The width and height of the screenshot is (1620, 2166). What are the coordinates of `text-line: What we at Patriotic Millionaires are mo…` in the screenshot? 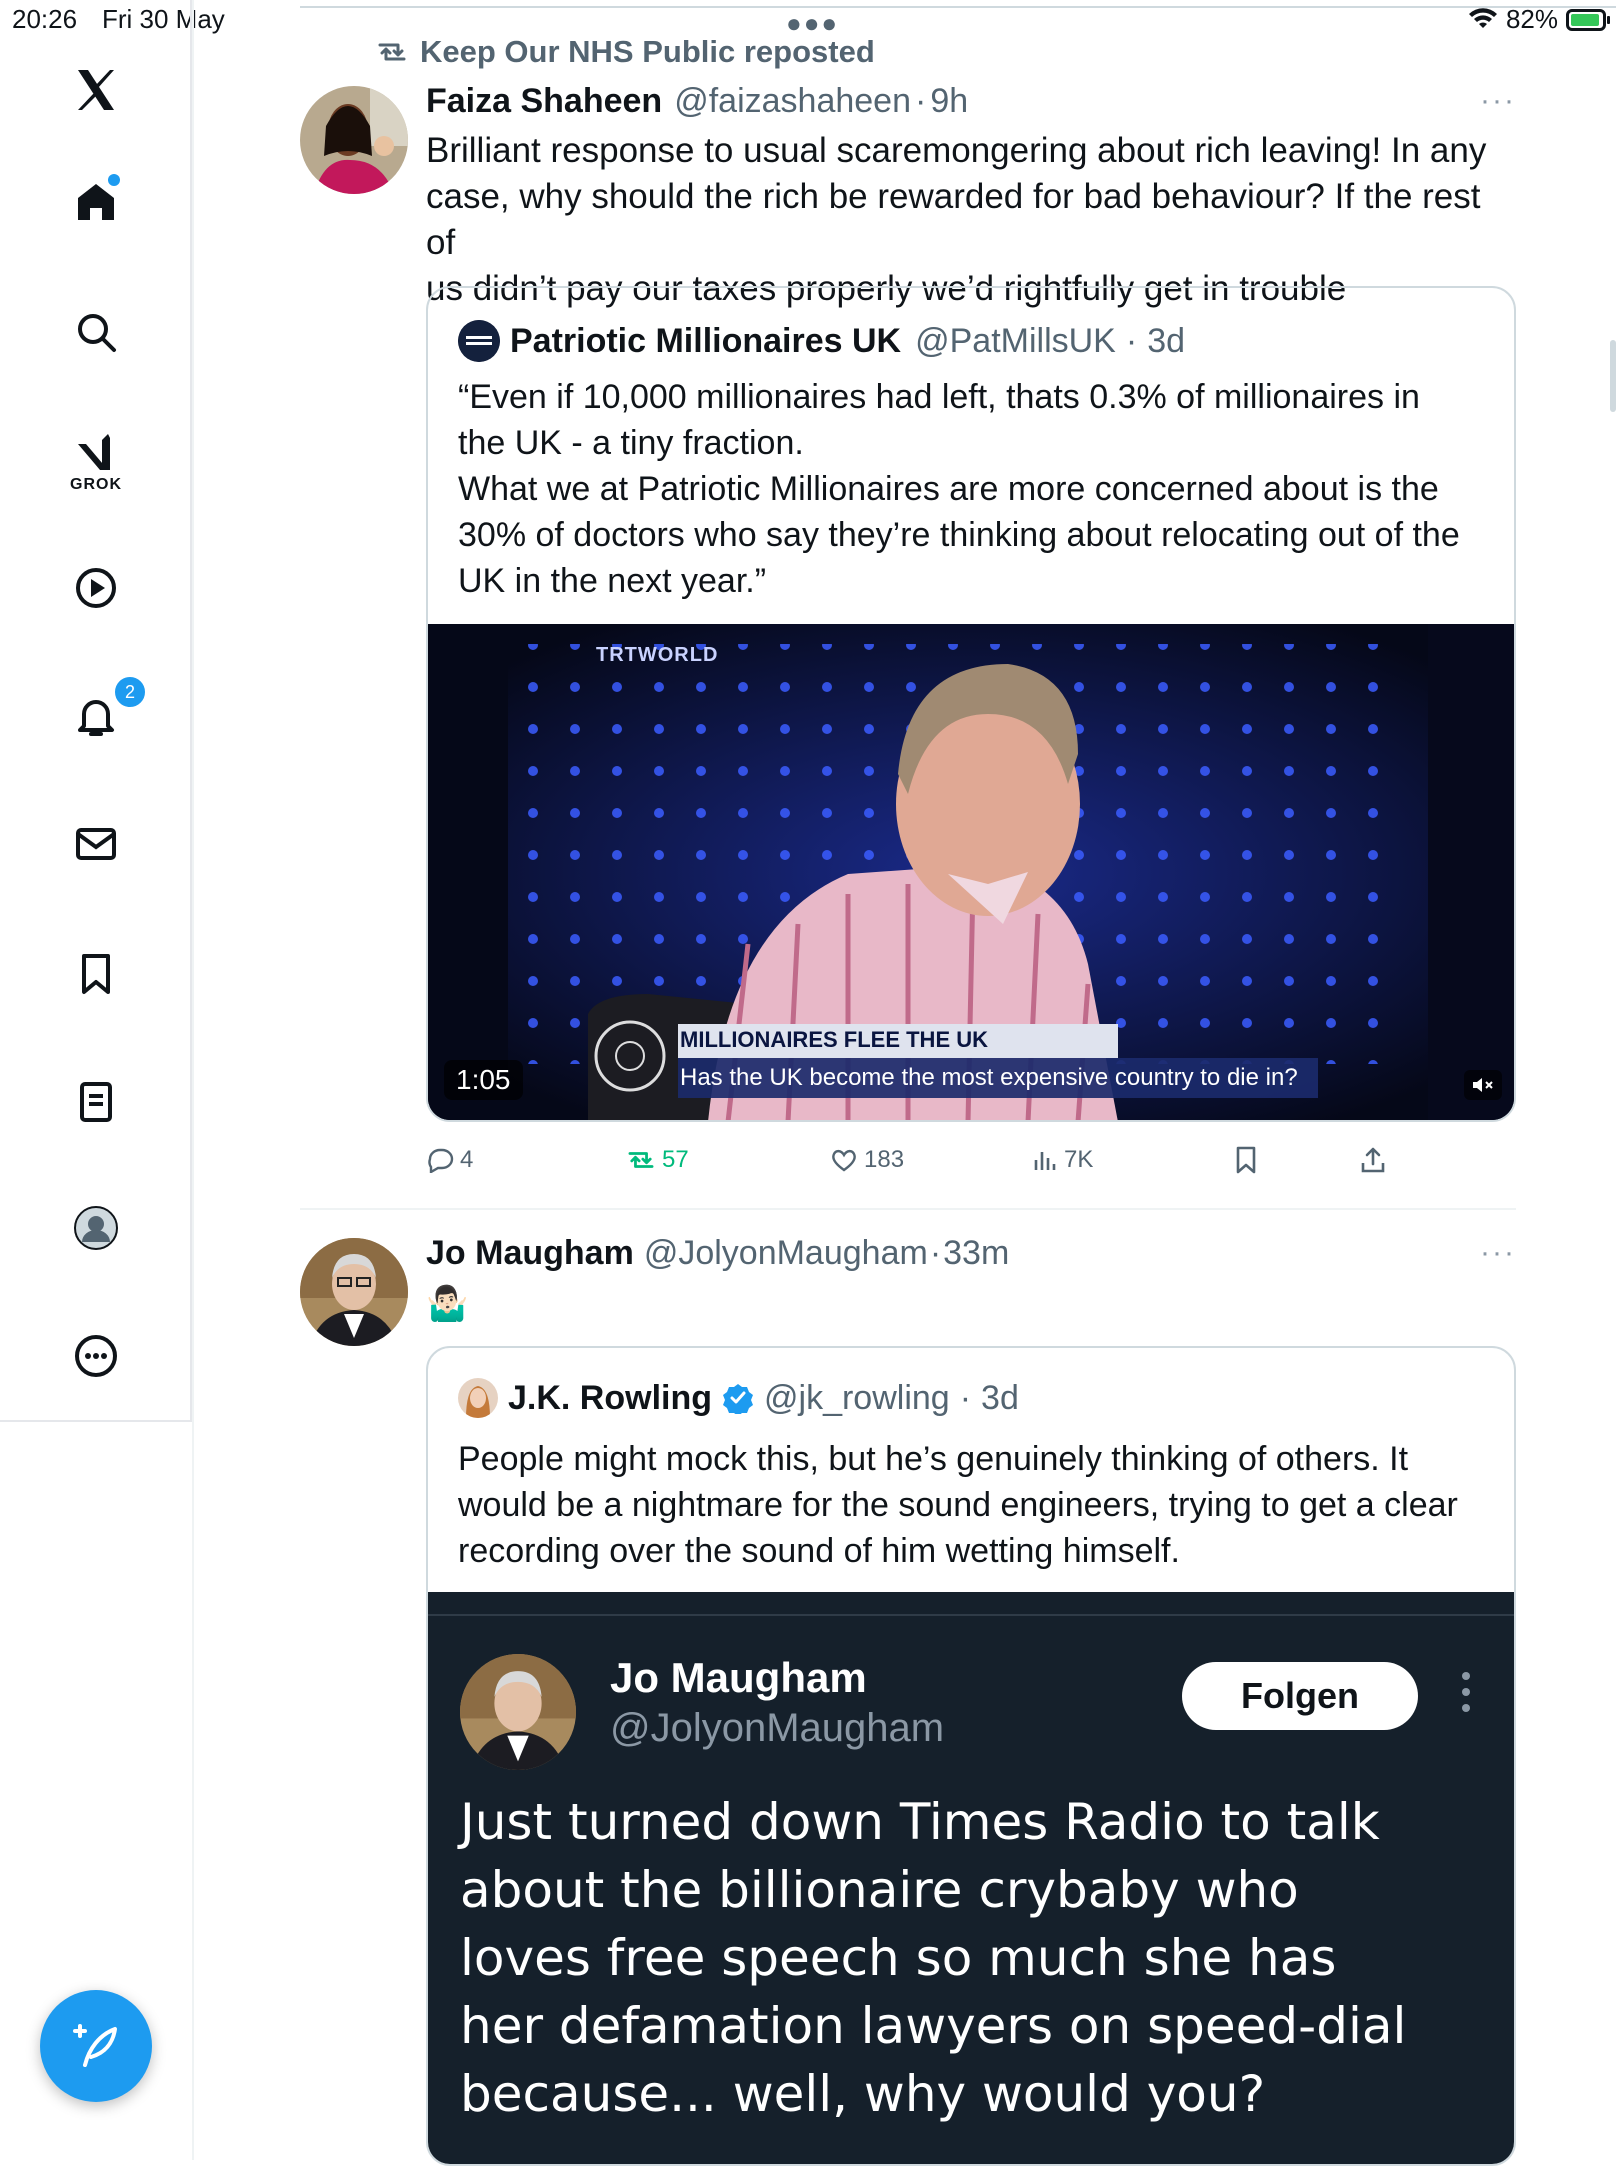 It's located at (948, 489).